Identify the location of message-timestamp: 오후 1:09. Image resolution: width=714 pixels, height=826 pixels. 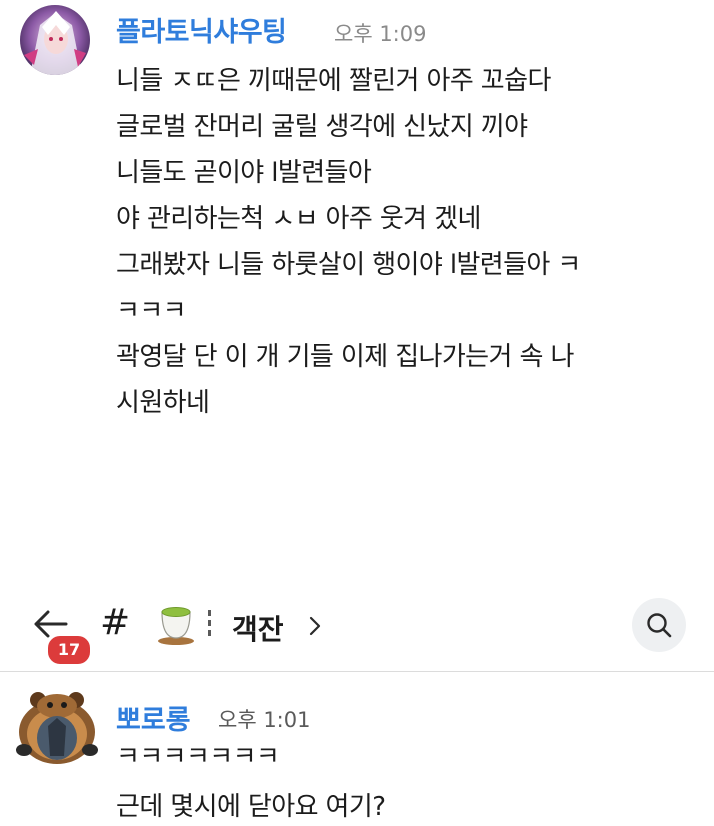
(380, 34).